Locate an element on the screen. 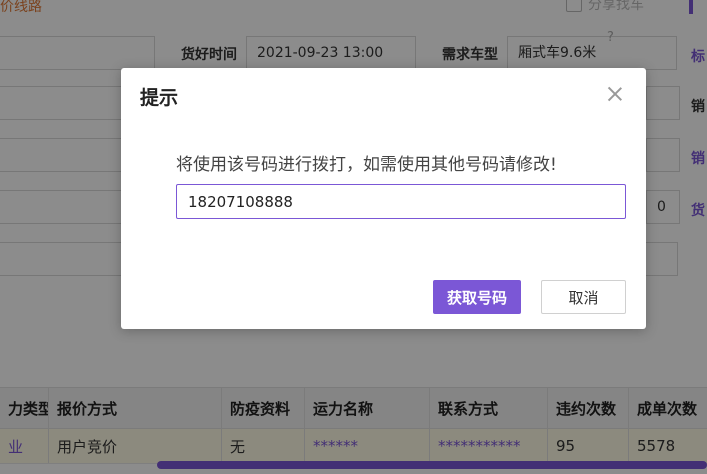  close-icon is located at coordinates (615, 94).